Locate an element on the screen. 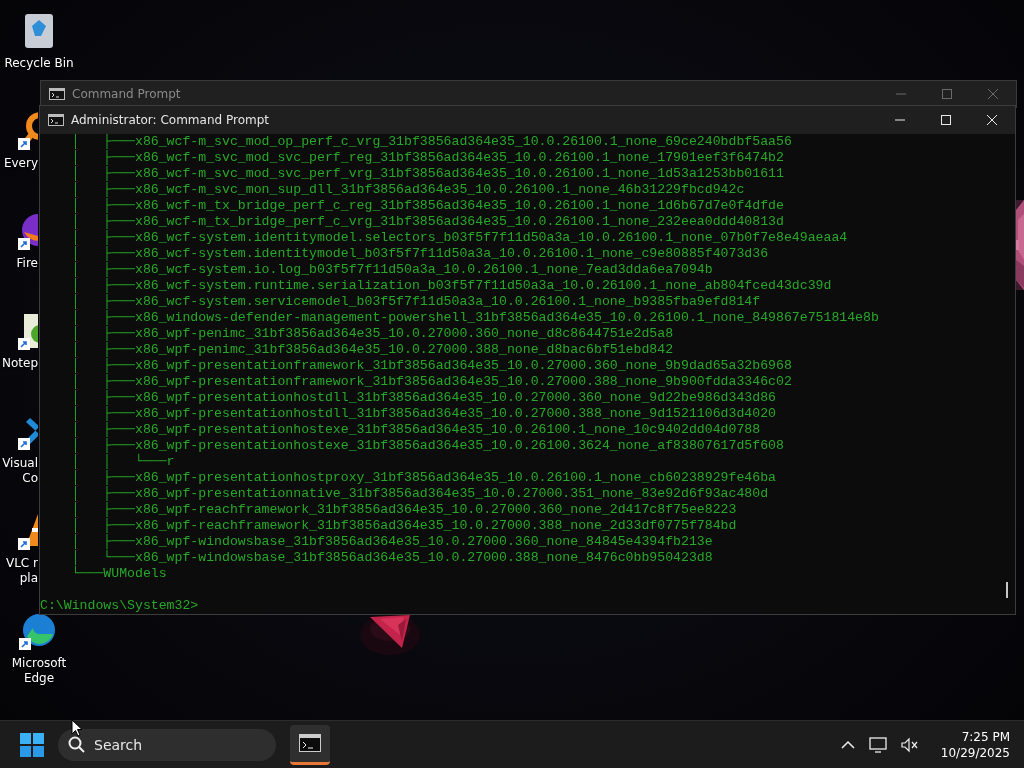 The width and height of the screenshot is (1024, 768). command-prompt: C:\Windows\System32> is located at coordinates (520, 606).